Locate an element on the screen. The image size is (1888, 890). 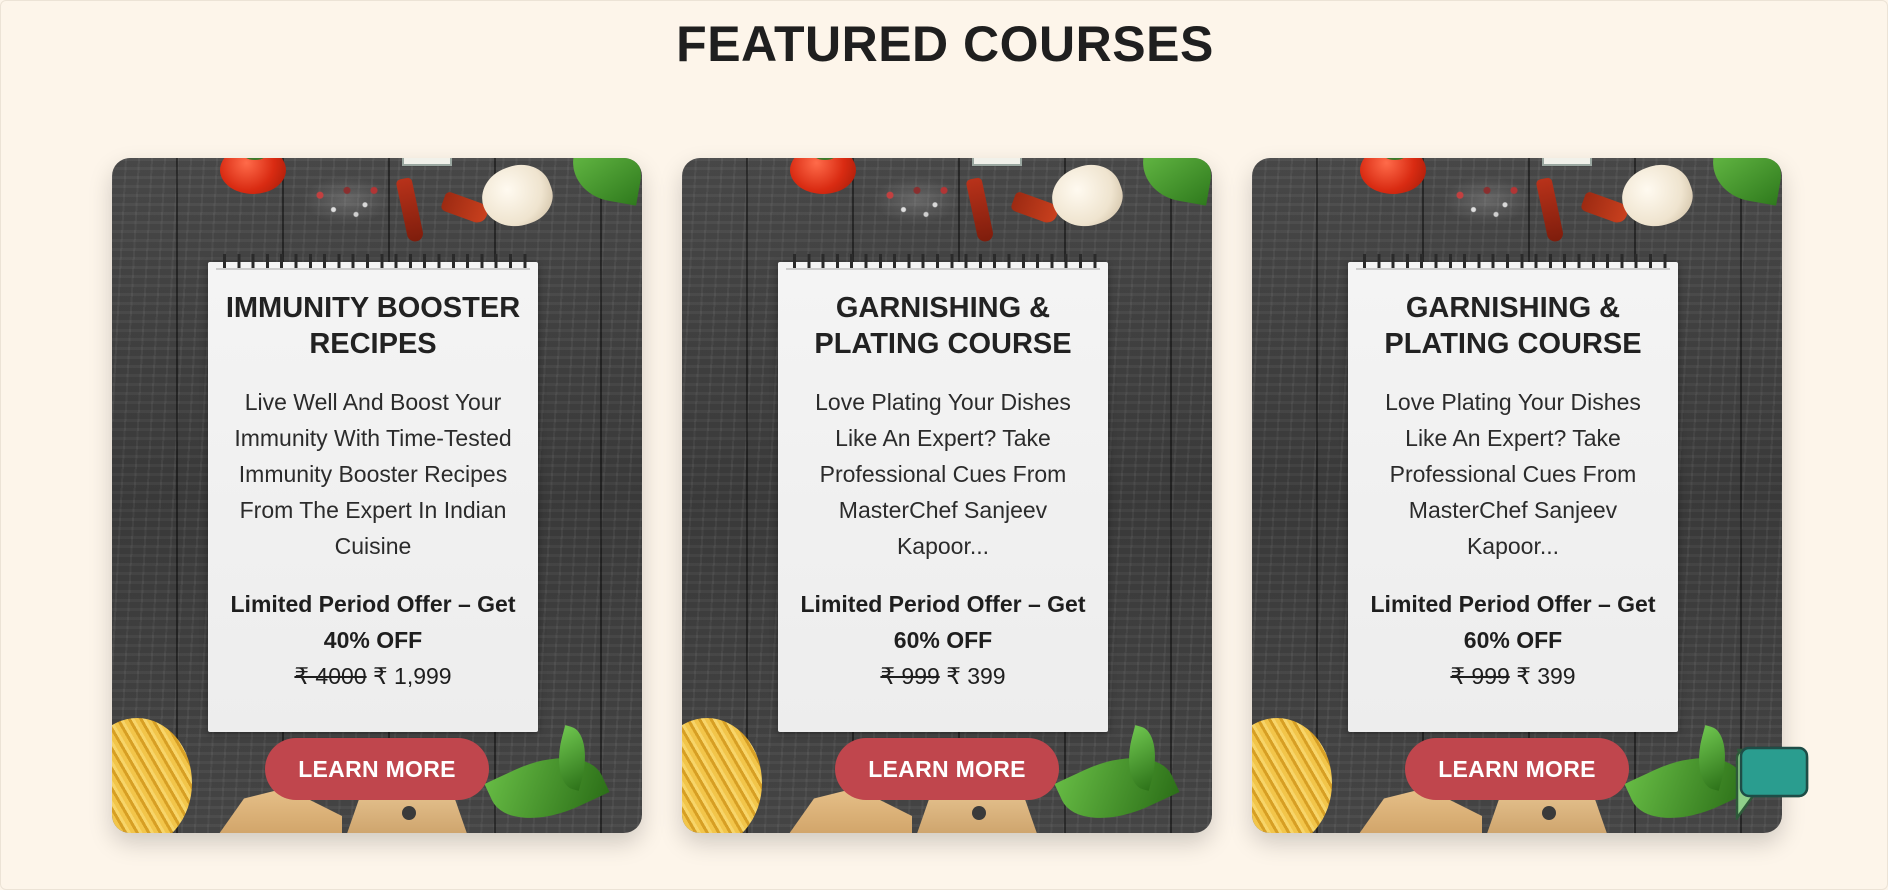
chat-bubbles-svg is located at coordinates (1772, 784).